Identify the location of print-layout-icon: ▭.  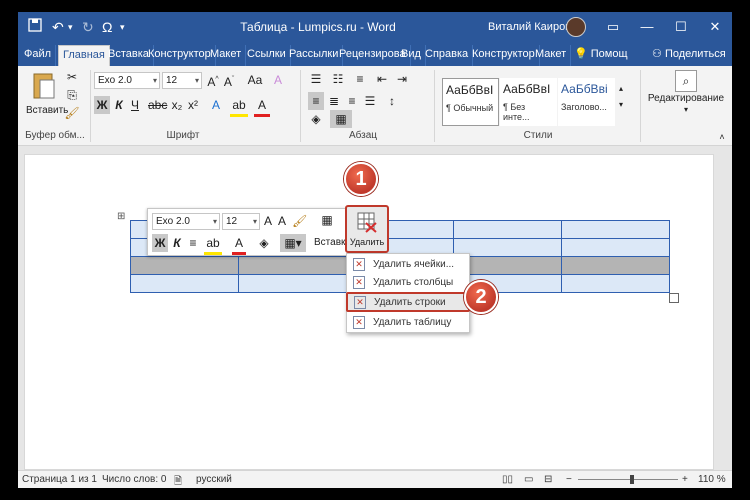
(528, 479).